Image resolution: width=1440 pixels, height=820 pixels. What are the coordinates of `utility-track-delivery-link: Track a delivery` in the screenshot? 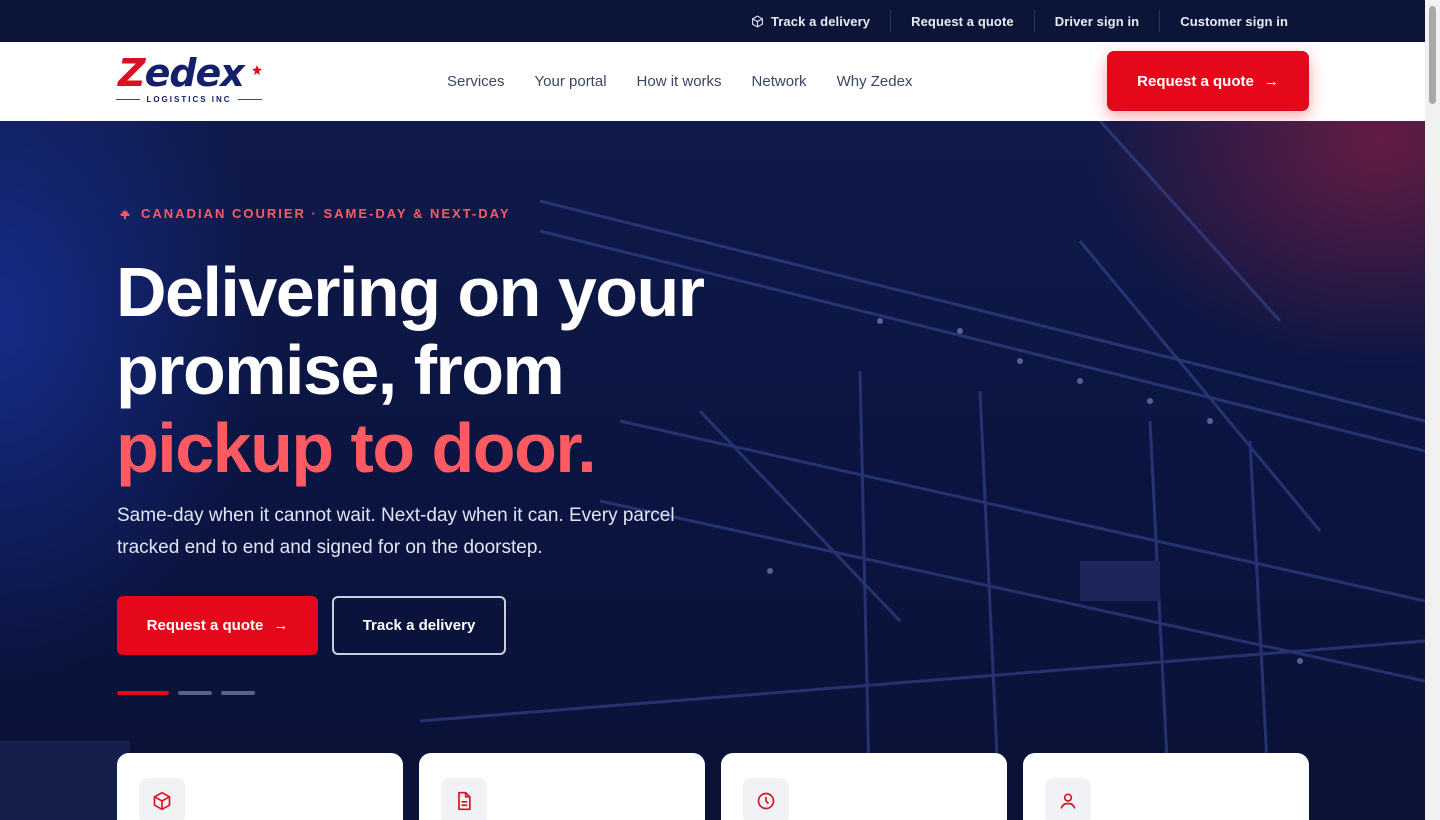 It's located at (810, 21).